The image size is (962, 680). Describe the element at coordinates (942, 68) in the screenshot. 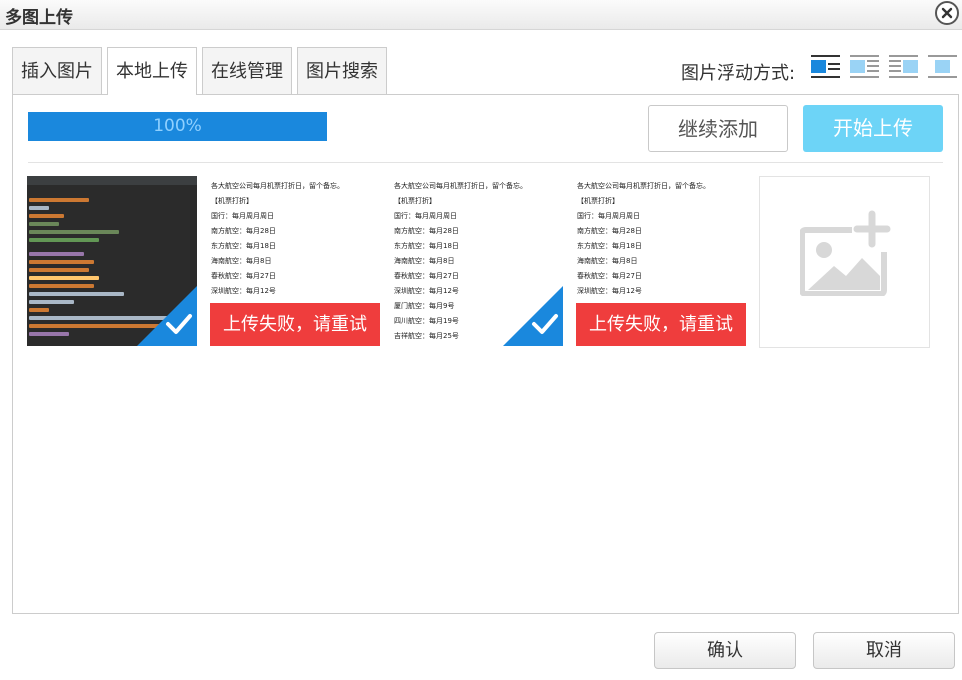

I see `float-center-icon` at that location.